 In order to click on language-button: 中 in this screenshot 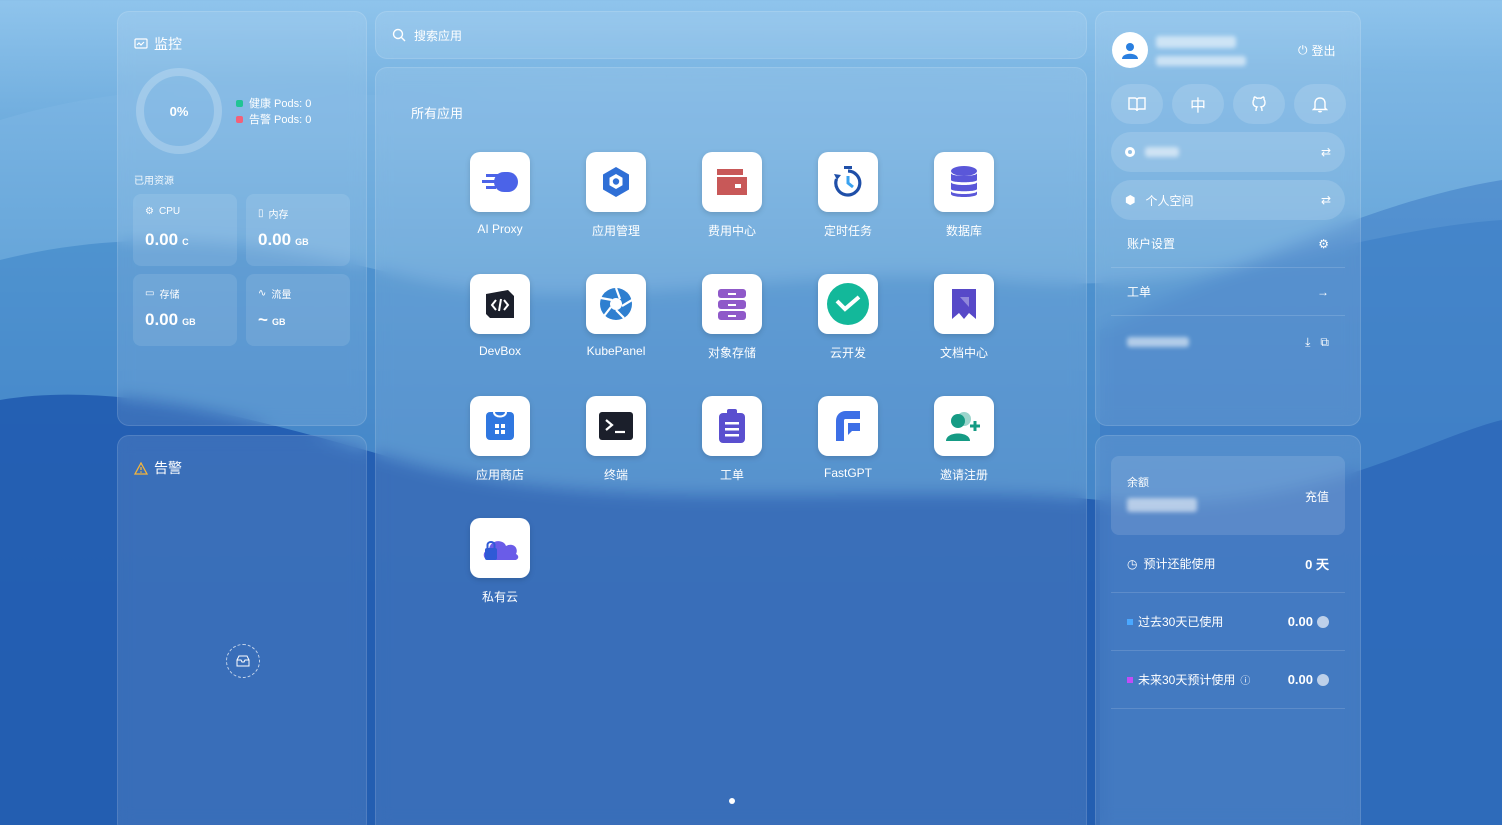, I will do `click(1198, 104)`.